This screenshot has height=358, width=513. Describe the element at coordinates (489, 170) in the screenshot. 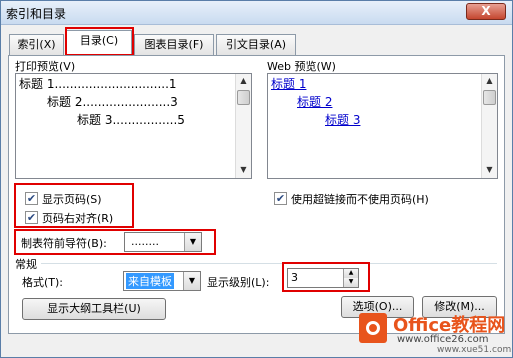

I see `web-scroll-down-icon: ▼` at that location.